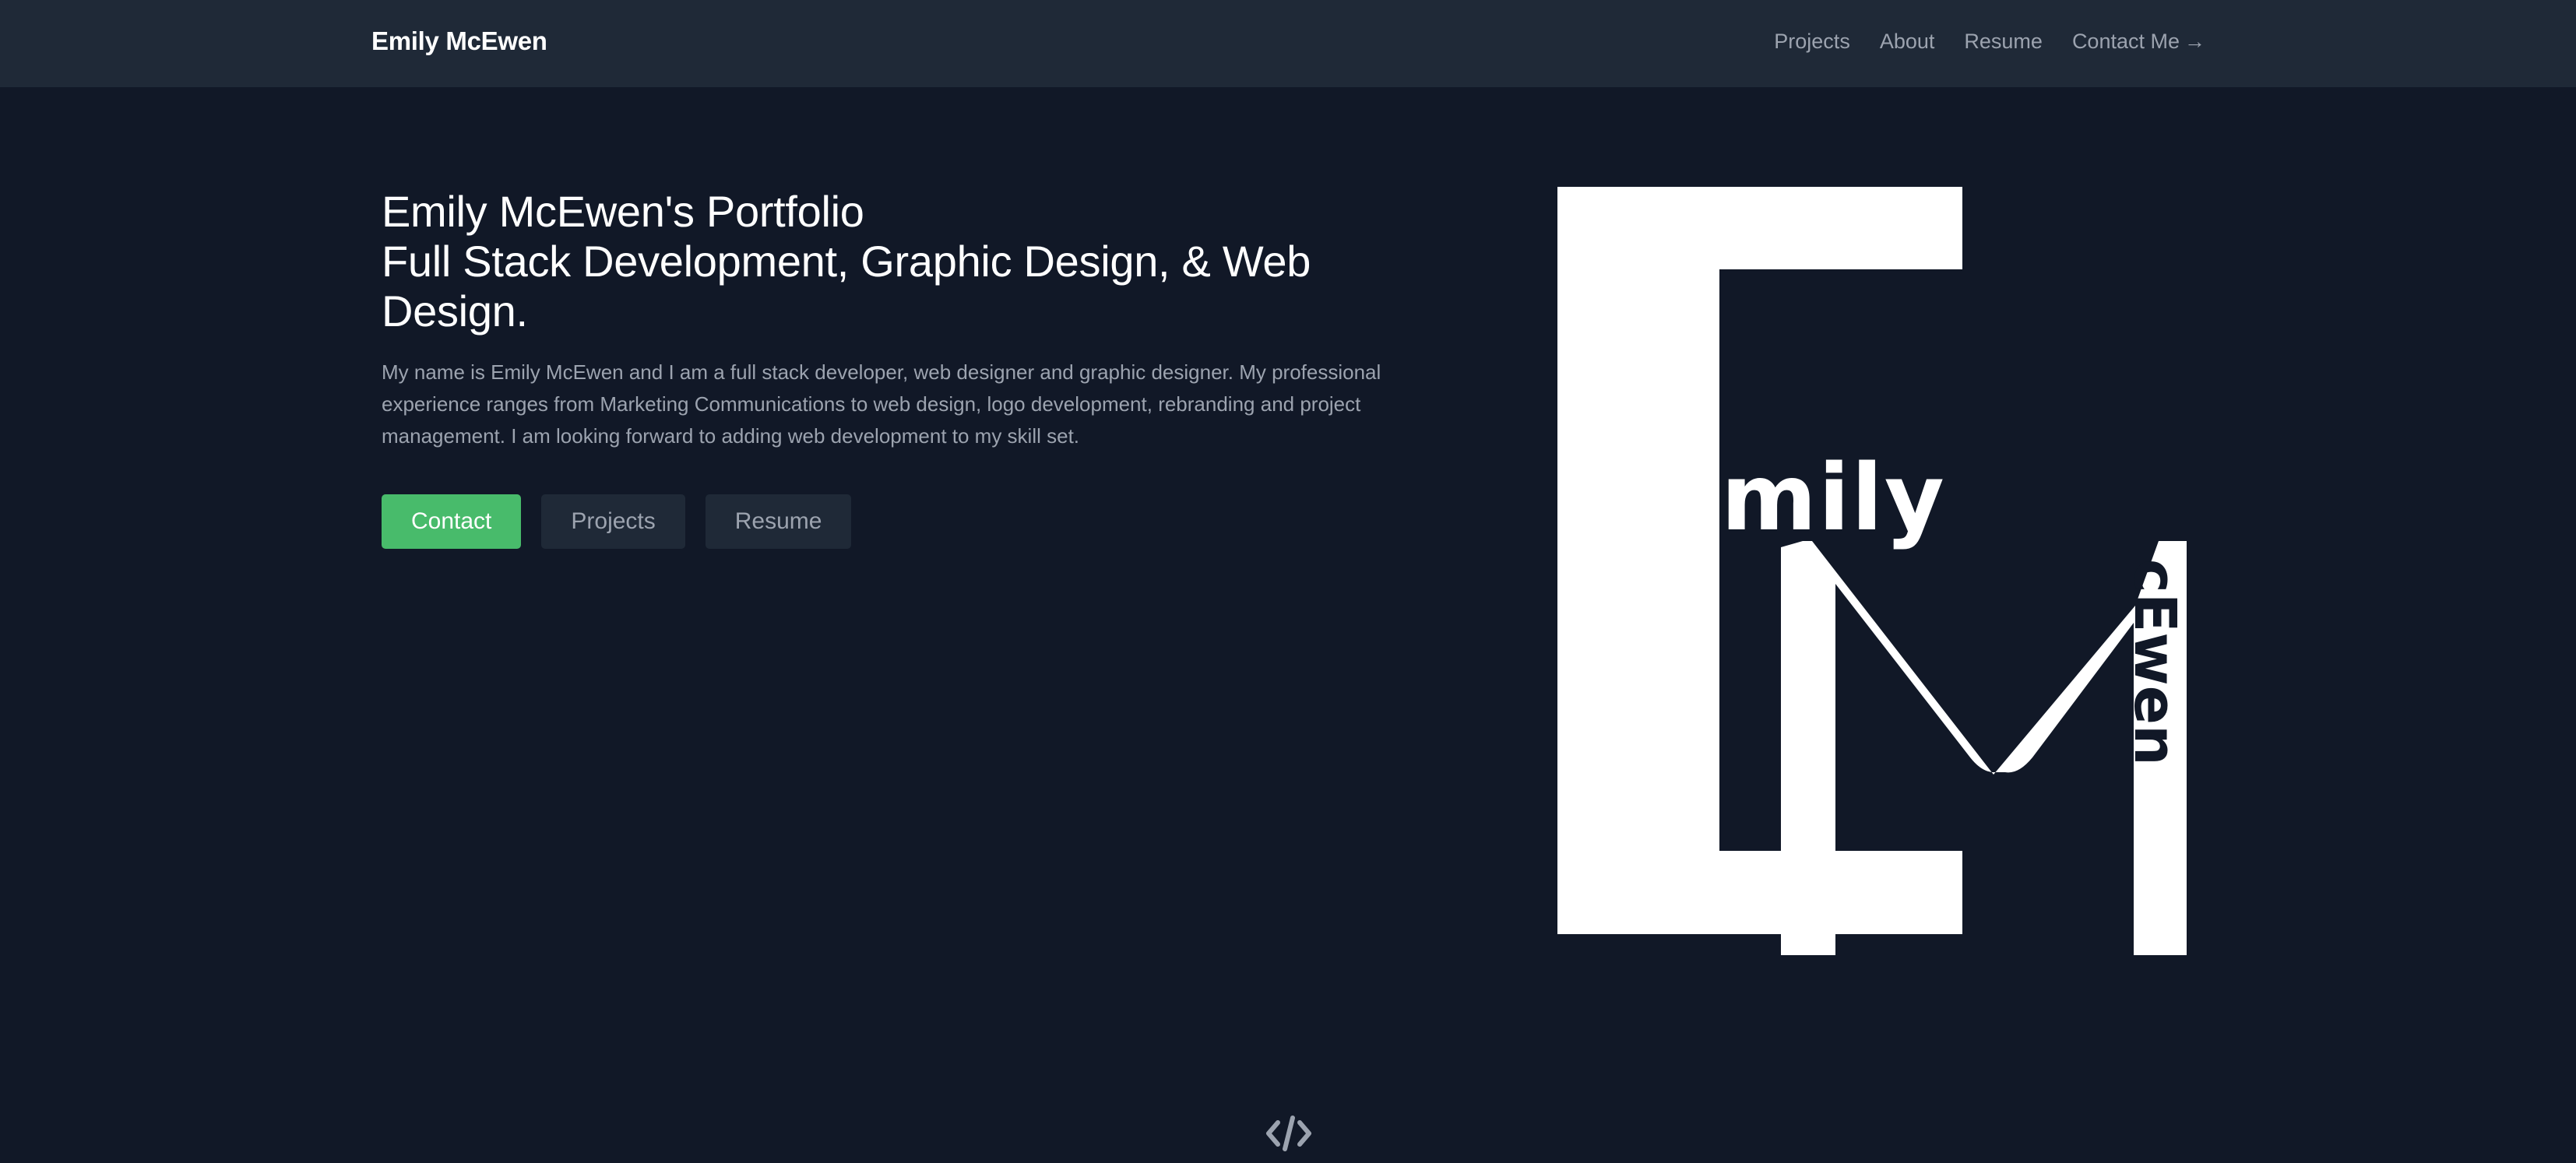  I want to click on nav-link-contact-label: Contact Me, so click(2125, 42).